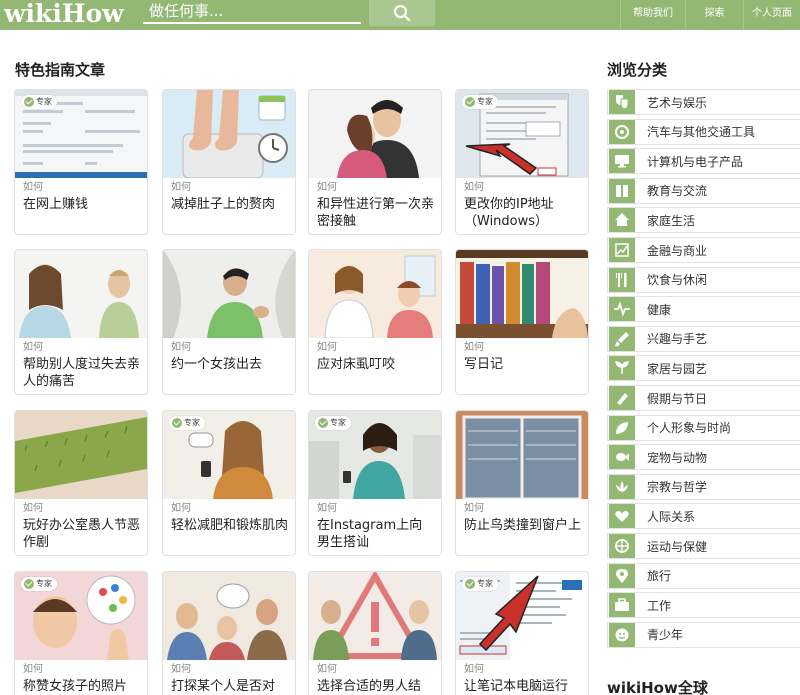 This screenshot has width=800, height=695. What do you see at coordinates (229, 214) in the screenshot?
I see `article-title: 减掉肚子上的赘肉` at bounding box center [229, 214].